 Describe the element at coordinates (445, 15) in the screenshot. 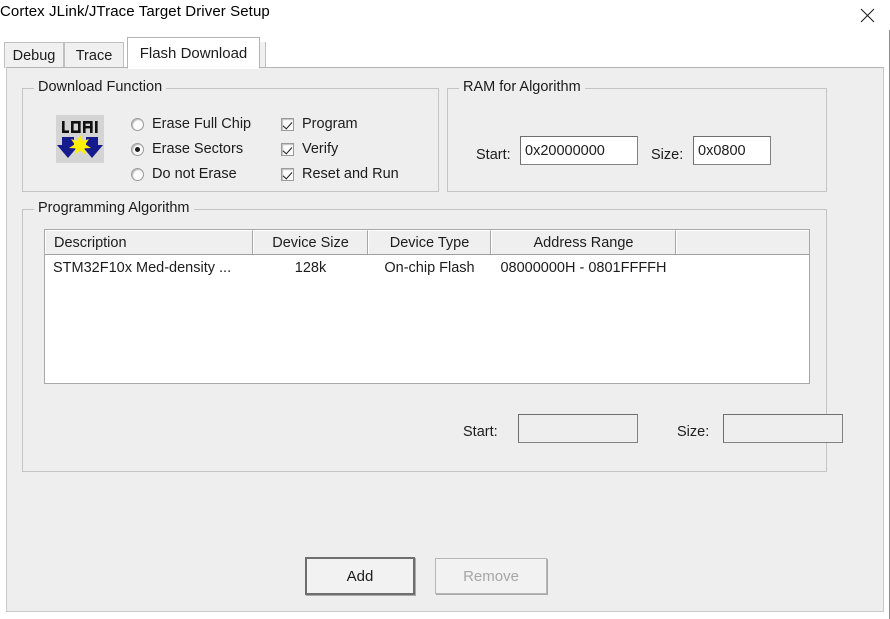

I see `title-bar: Cortex JLink/JTrace Target Driver Setup` at that location.